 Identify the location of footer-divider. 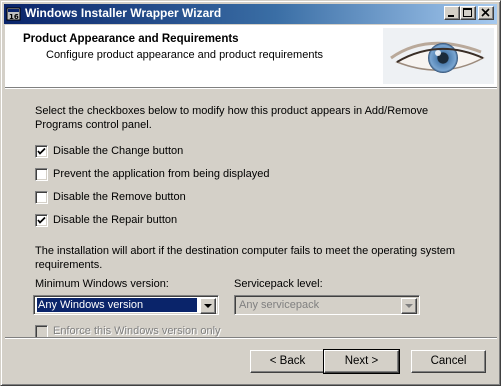
(251, 338).